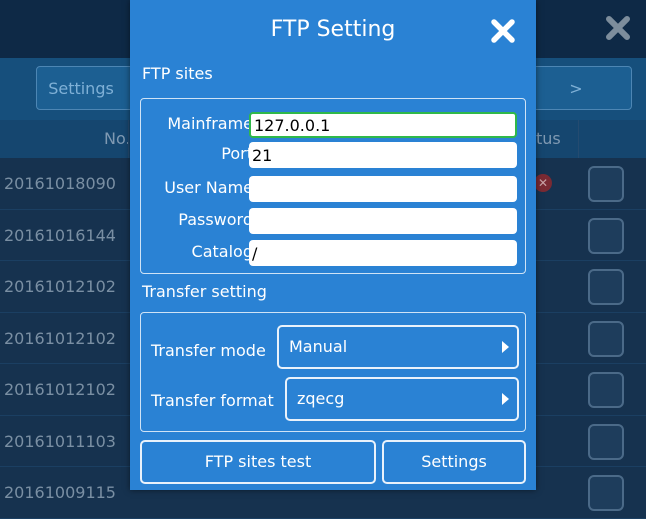  What do you see at coordinates (60, 441) in the screenshot?
I see `row-number: 20161011103` at bounding box center [60, 441].